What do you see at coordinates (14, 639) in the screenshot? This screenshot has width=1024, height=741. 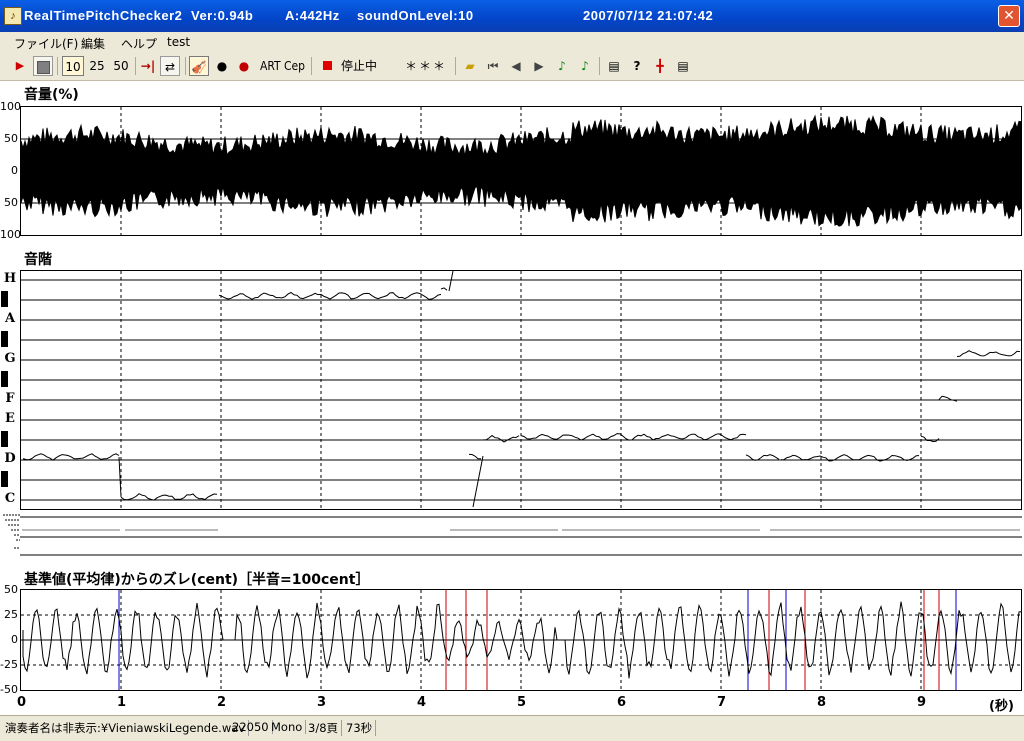 I see `cent-tick: 0` at bounding box center [14, 639].